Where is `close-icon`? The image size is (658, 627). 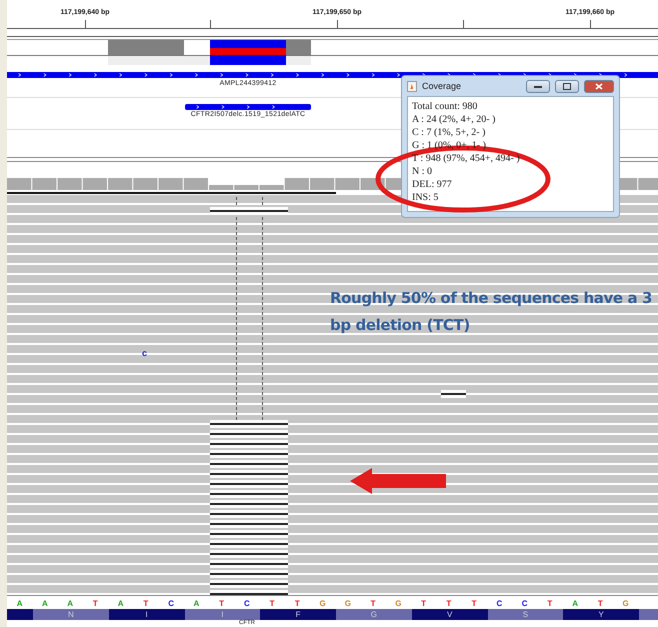 close-icon is located at coordinates (599, 86).